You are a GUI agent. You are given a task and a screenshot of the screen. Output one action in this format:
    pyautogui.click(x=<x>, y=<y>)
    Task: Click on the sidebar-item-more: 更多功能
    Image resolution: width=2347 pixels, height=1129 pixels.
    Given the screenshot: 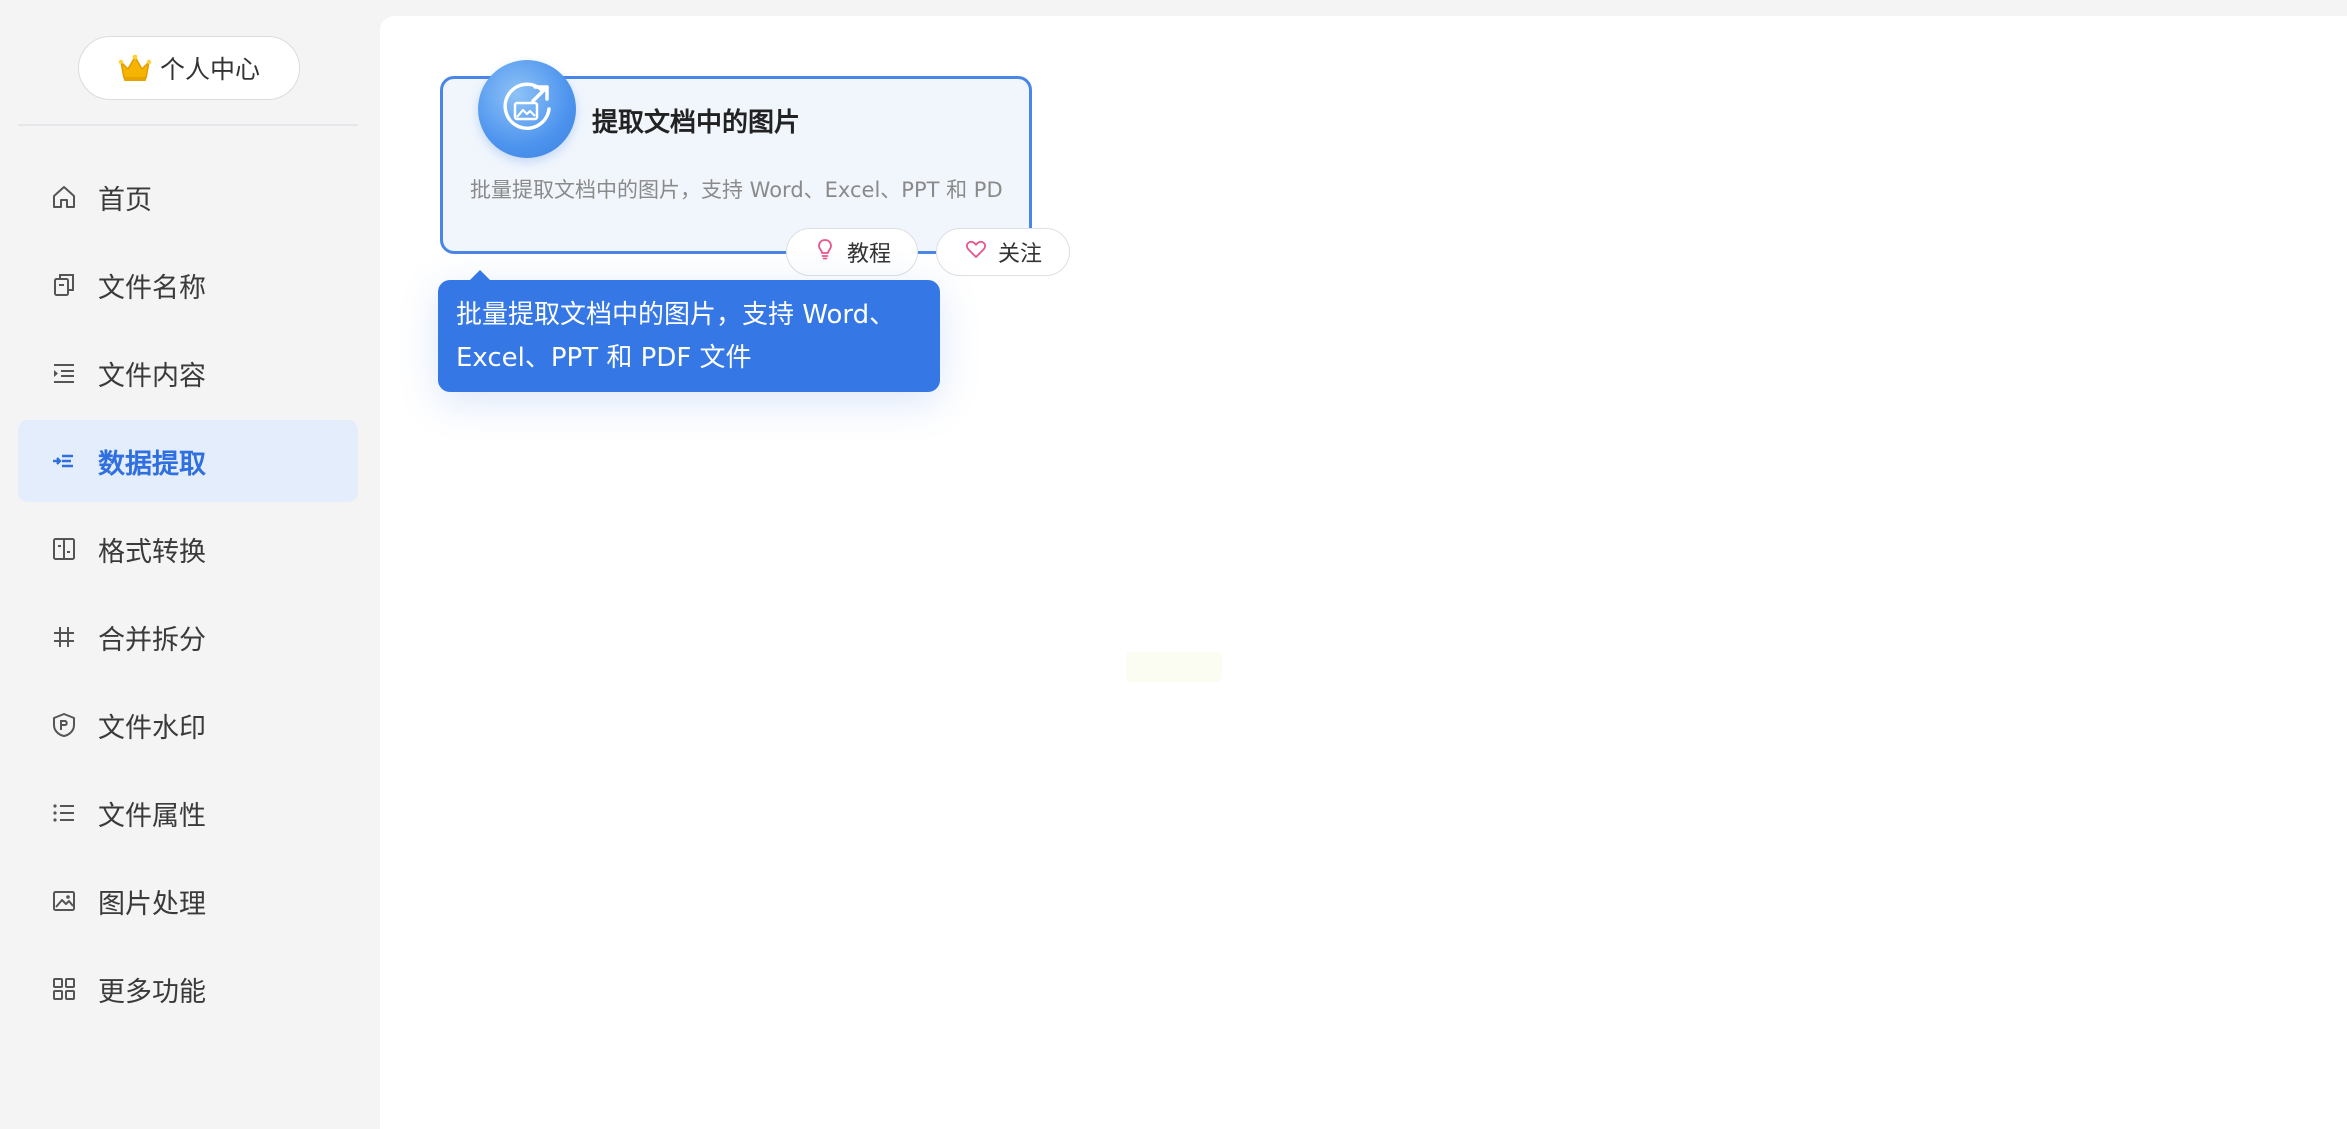 What is the action you would take?
    pyautogui.click(x=188, y=989)
    